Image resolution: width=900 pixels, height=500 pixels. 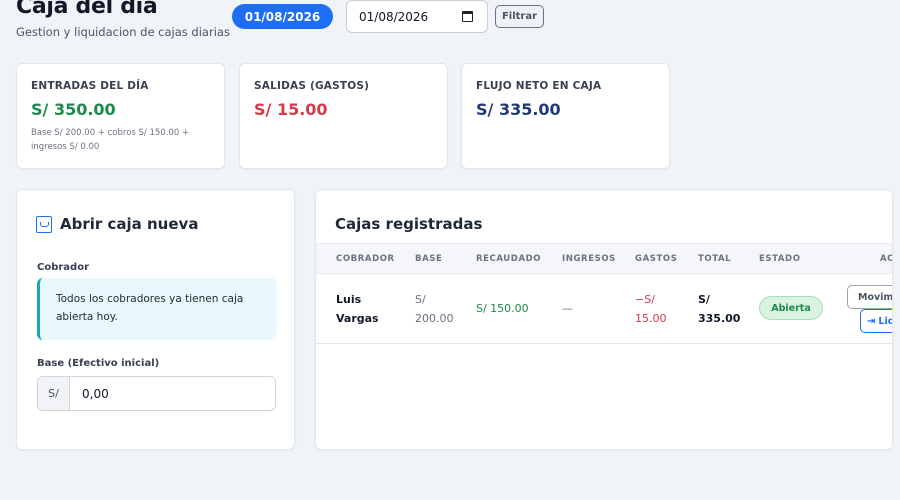 What do you see at coordinates (44, 224) in the screenshot?
I see `cash-box-icon` at bounding box center [44, 224].